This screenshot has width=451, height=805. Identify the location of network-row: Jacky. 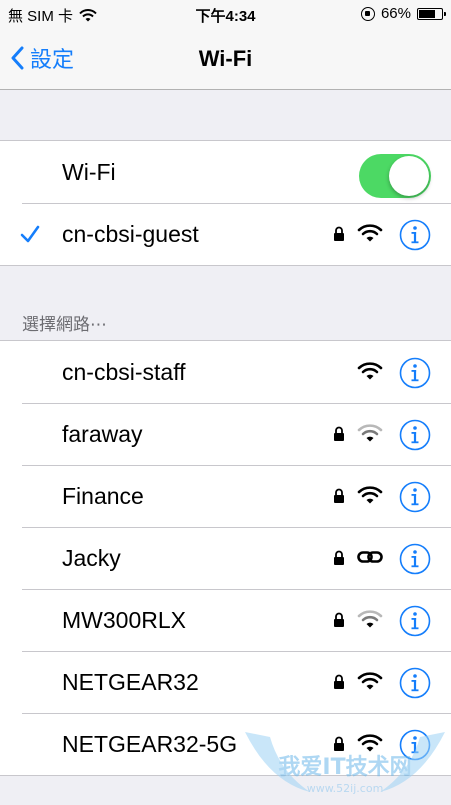
(225, 558).